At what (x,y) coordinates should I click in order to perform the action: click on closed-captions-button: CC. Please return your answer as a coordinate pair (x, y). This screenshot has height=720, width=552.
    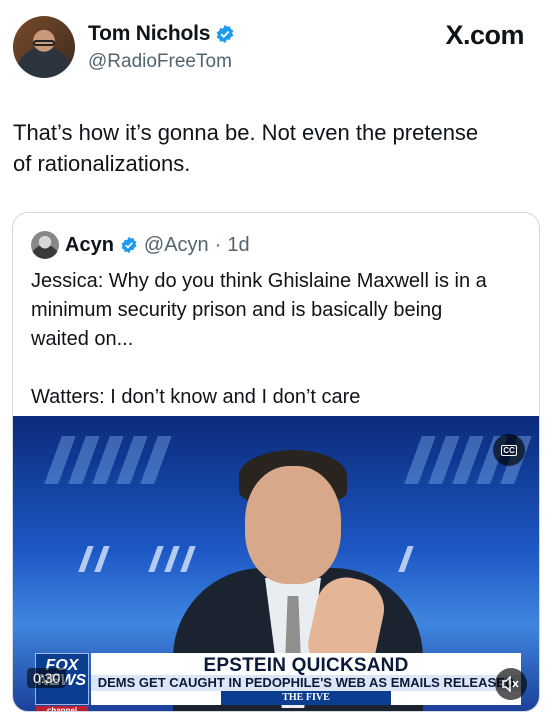
    Looking at the image, I should click on (509, 450).